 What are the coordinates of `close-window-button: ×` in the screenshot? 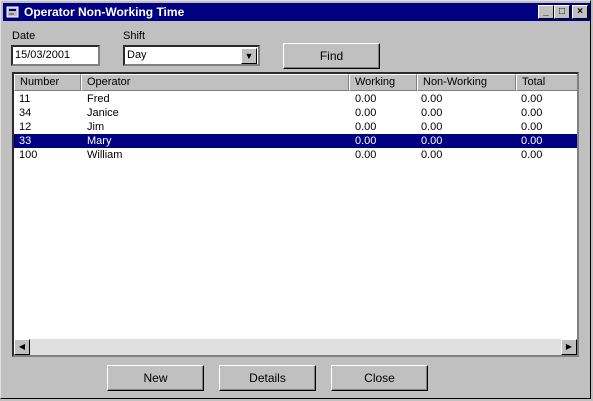 It's located at (580, 12).